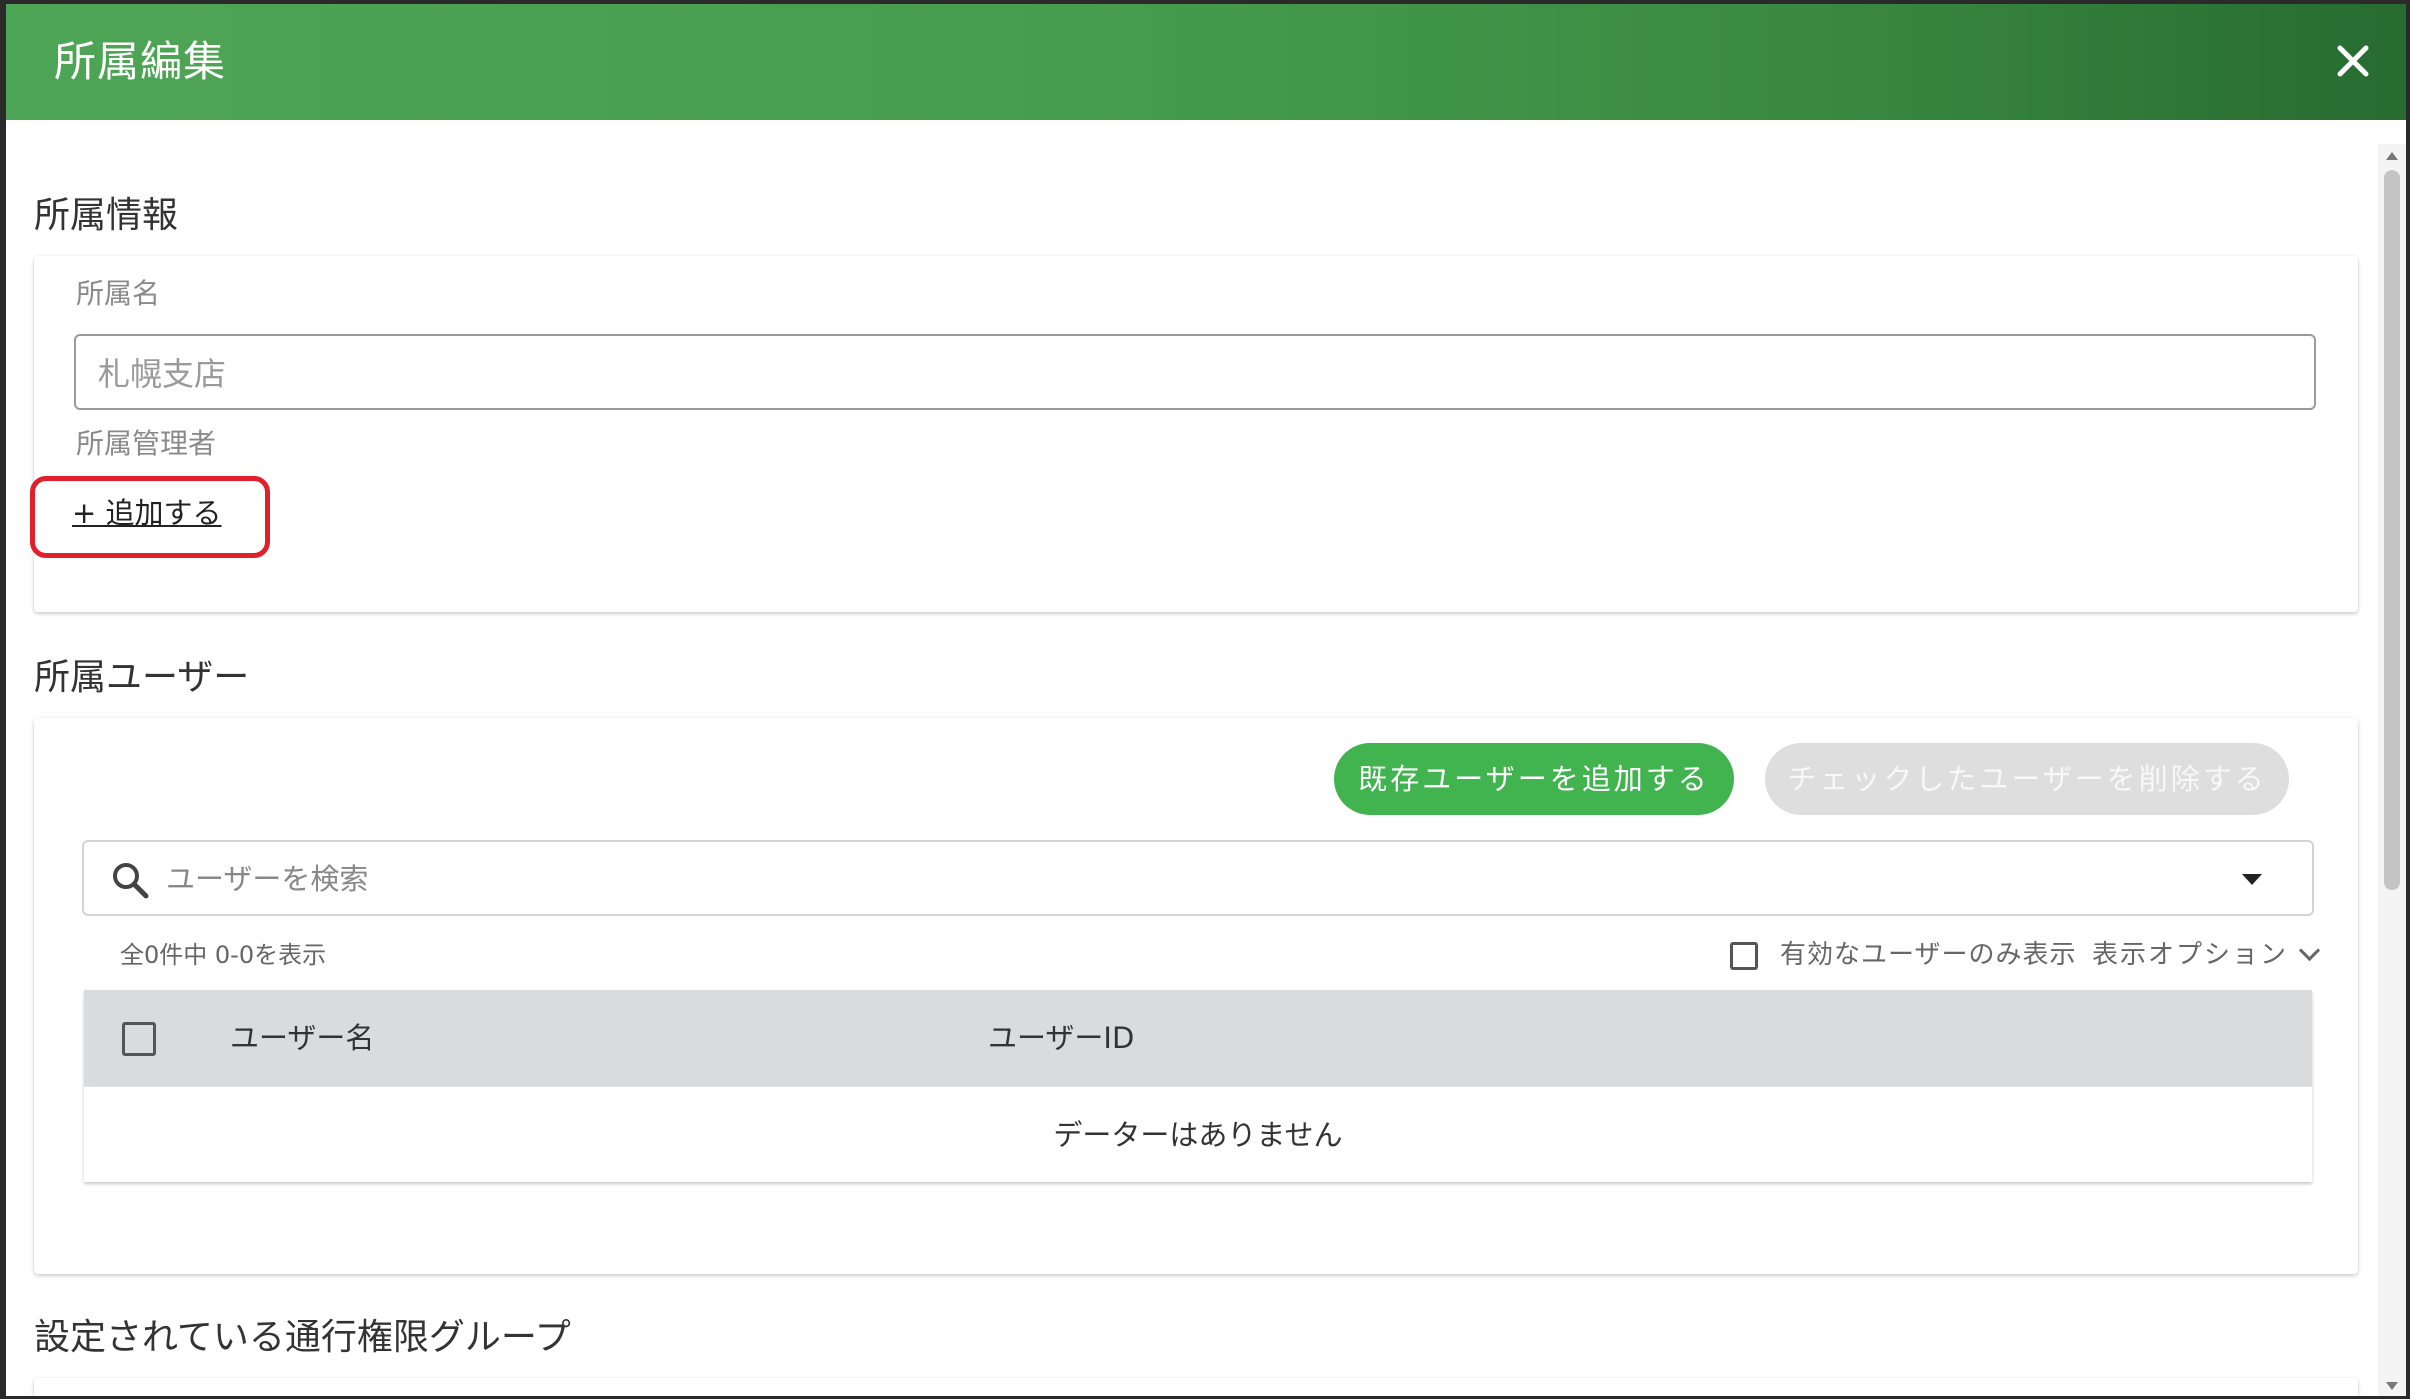  I want to click on result-count-text: 全0件中 0-0を表示, so click(223, 955).